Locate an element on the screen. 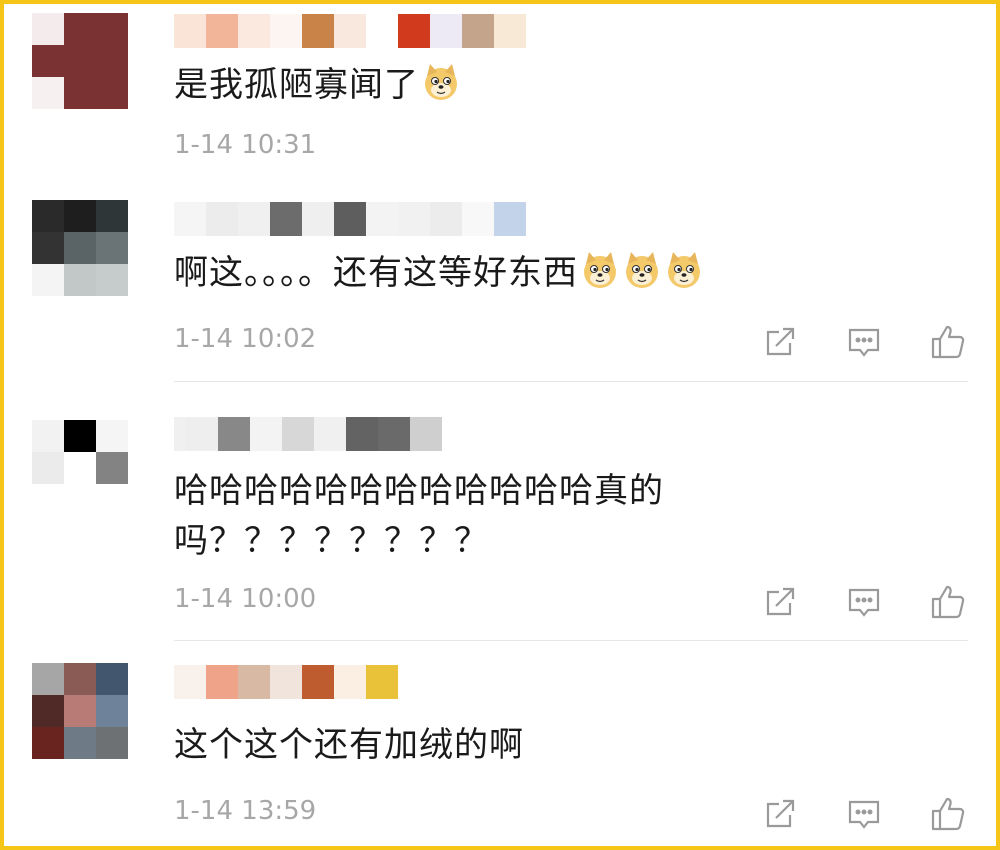  comment-text: 啊这。。。。还有这等好东西 is located at coordinates (439, 272).